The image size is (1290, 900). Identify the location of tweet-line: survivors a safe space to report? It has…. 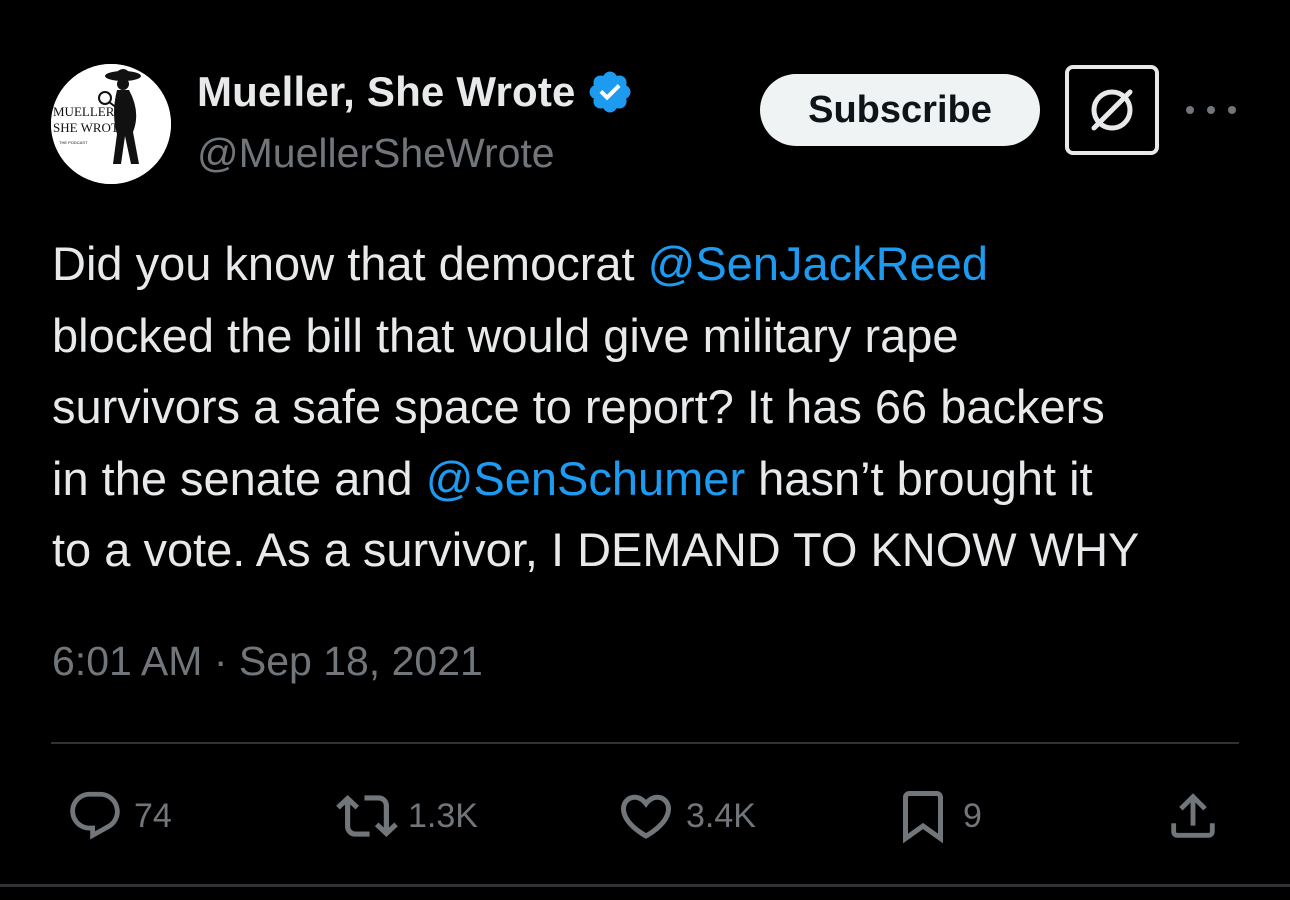
(652, 407).